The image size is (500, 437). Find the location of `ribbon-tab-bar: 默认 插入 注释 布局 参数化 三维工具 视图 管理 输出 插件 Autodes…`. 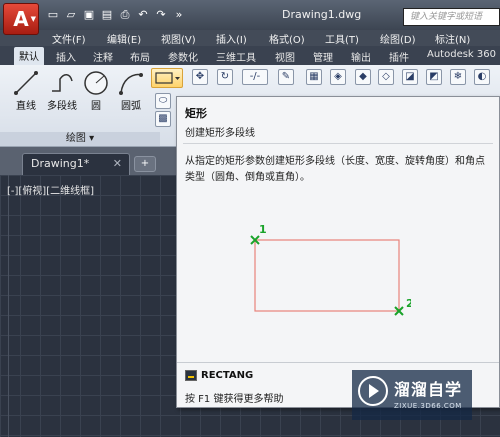

ribbon-tab-bar: 默认 插入 注释 布局 参数化 三维工具 视图 管理 输出 插件 Autodes… is located at coordinates (250, 55).